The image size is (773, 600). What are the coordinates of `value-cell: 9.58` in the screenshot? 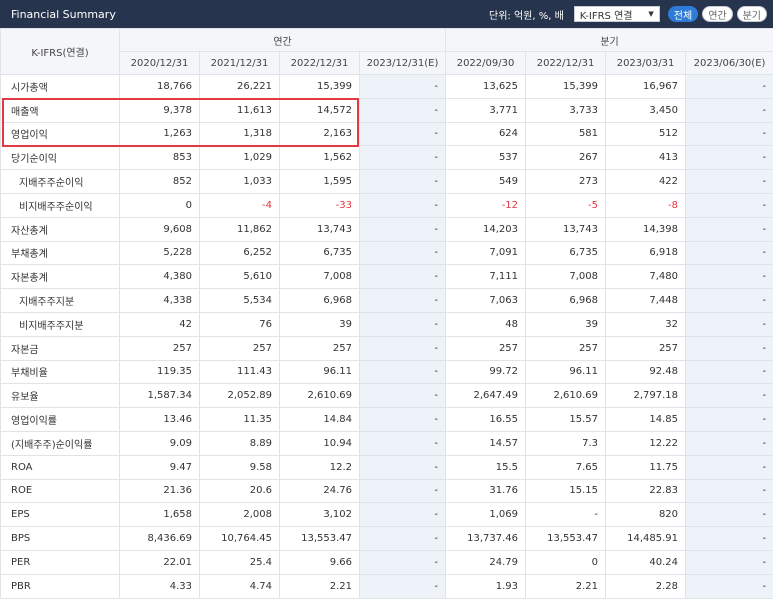 It's located at (239, 467).